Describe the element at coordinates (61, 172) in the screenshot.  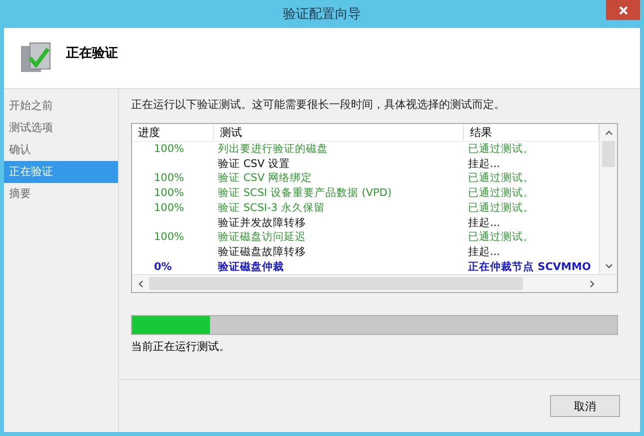
I see `sidebar-item: 正在验证` at that location.